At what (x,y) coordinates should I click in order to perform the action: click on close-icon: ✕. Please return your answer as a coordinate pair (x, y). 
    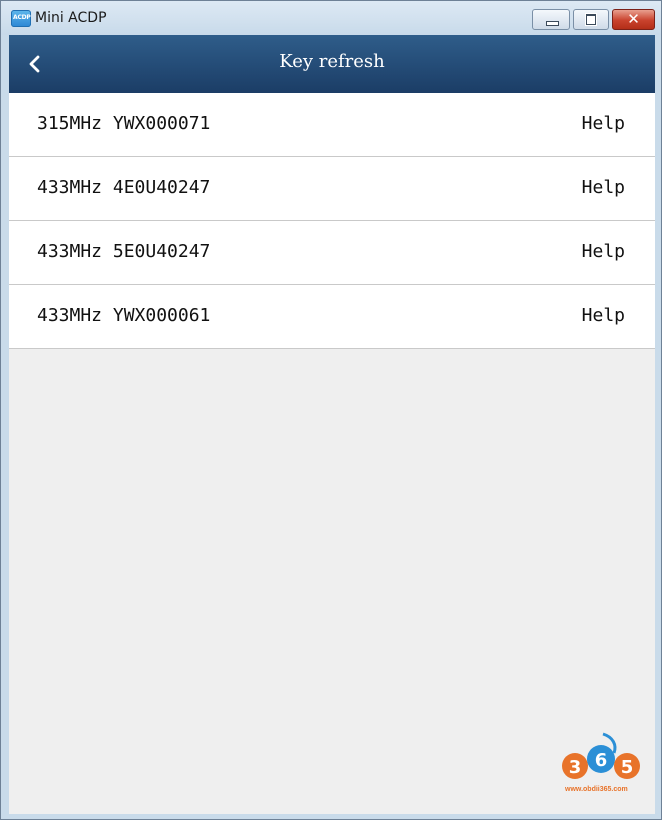
    Looking at the image, I should click on (633, 19).